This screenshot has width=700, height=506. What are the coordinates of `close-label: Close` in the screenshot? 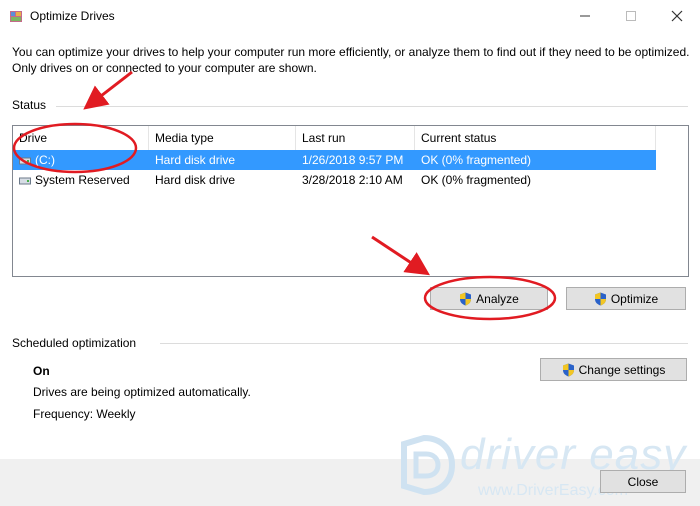 It's located at (643, 481).